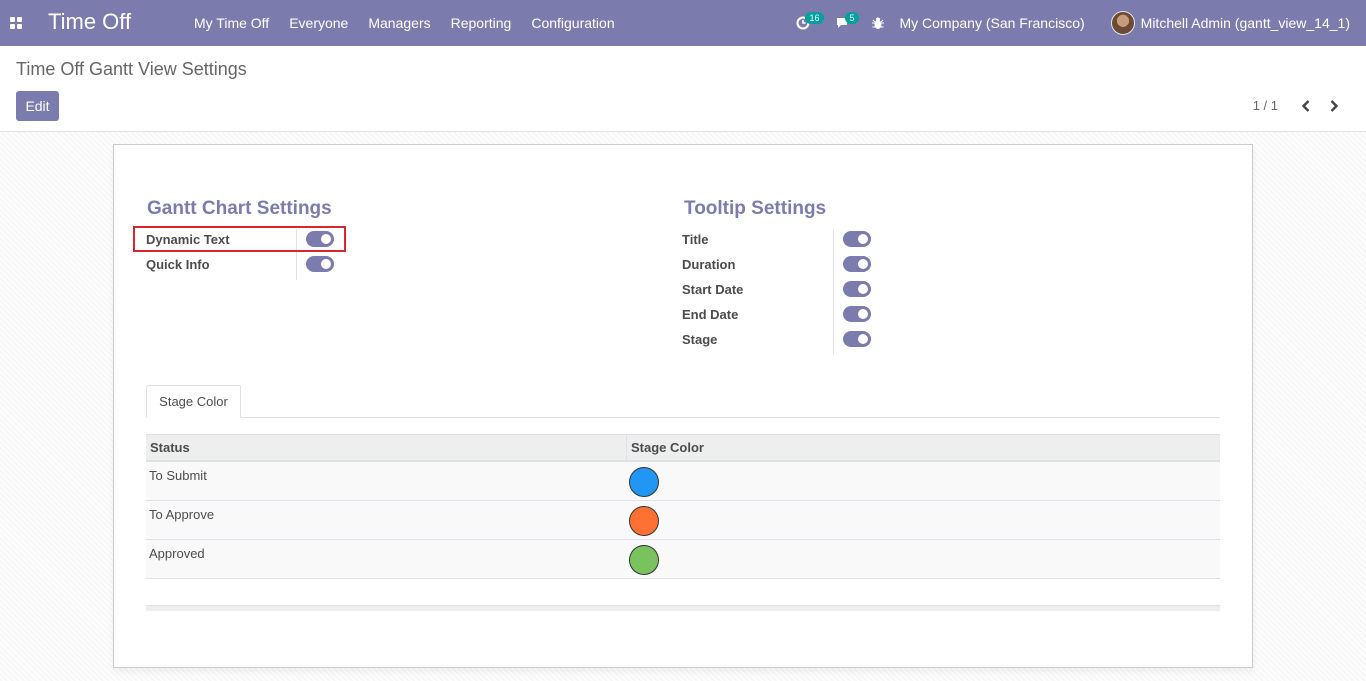 The height and width of the screenshot is (681, 1366). Describe the element at coordinates (318, 23) in the screenshot. I see `menu-item-everyone: Everyone` at that location.